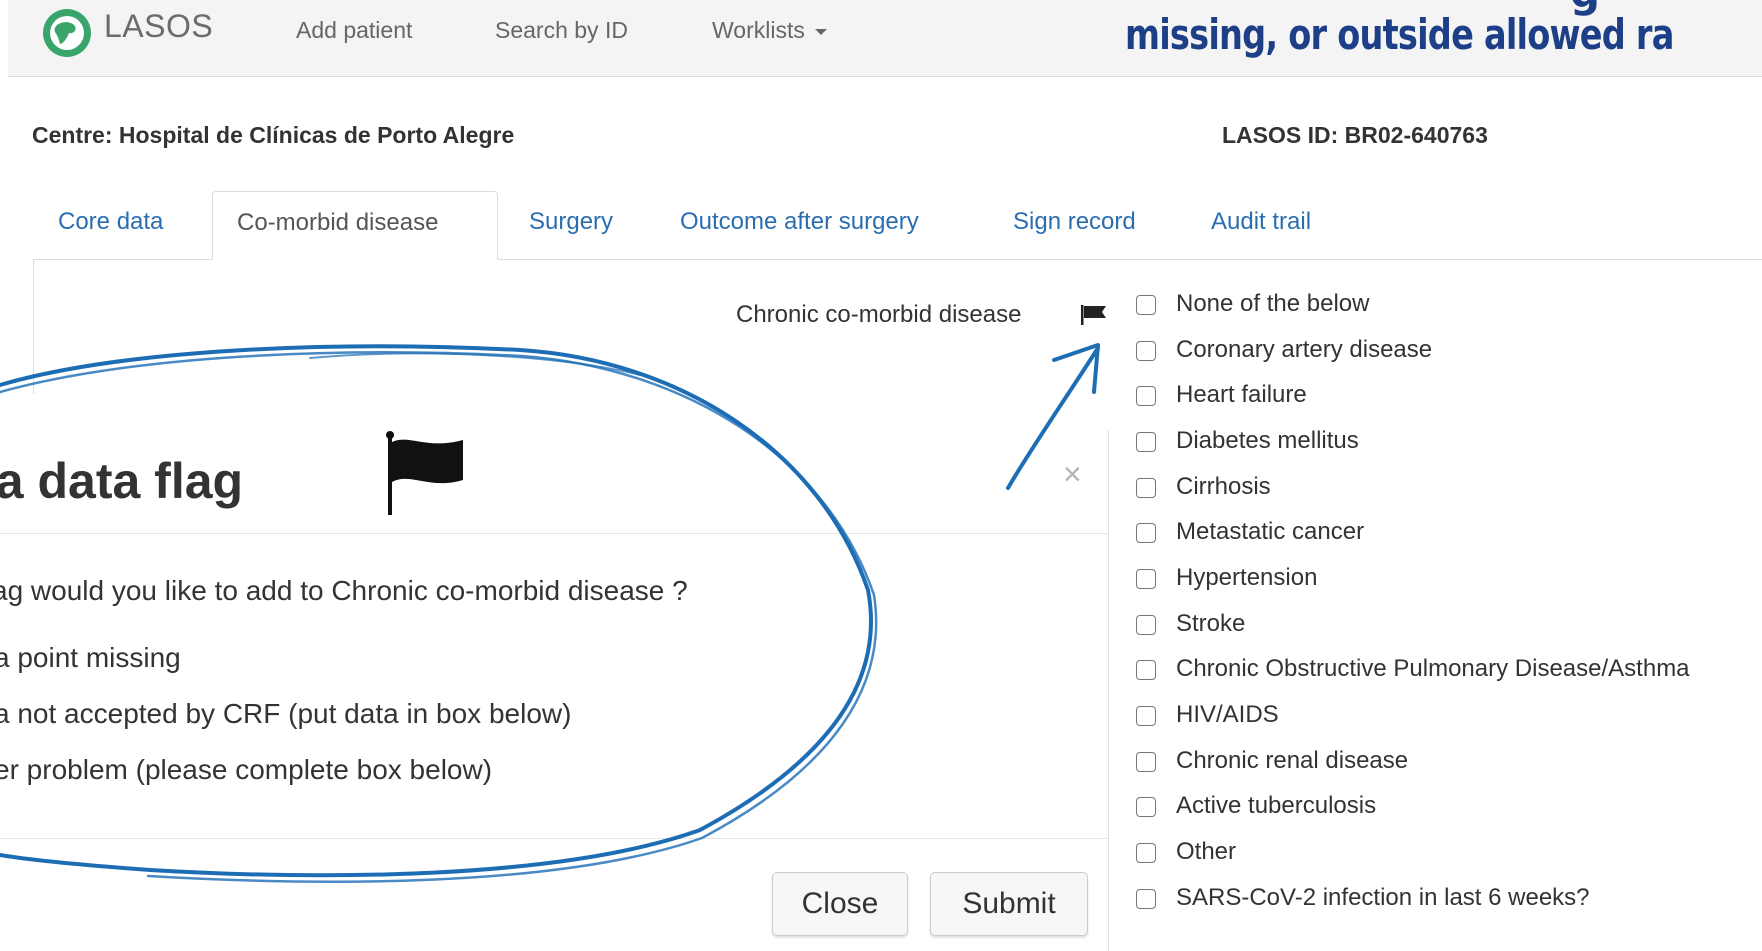  Describe the element at coordinates (1009, 904) in the screenshot. I see `submit-button: Submit` at that location.